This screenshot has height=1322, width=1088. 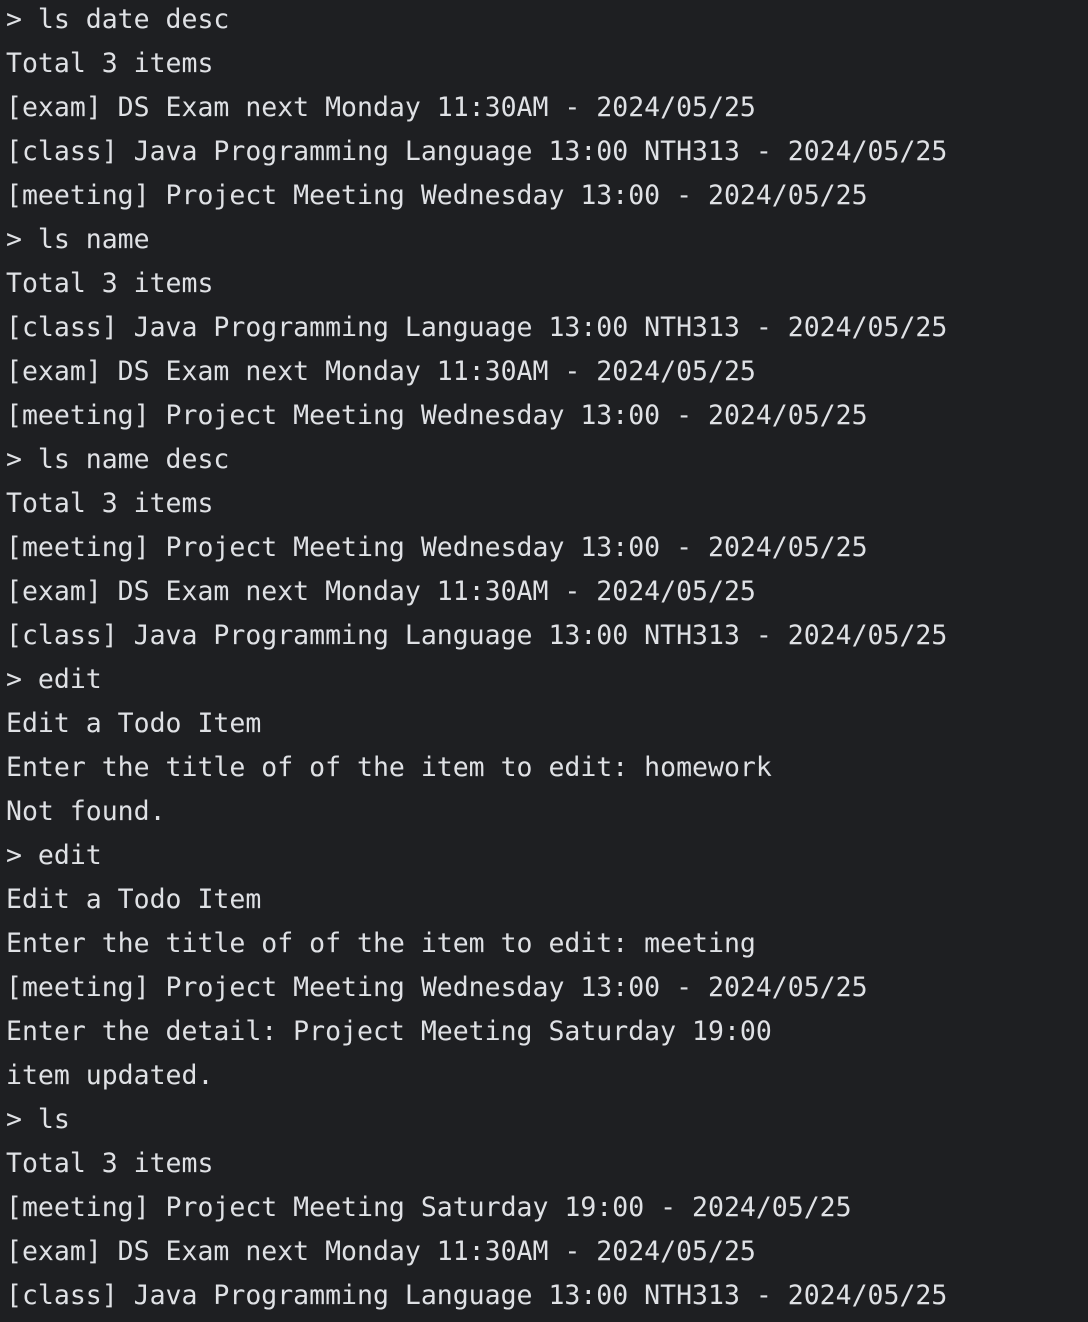 I want to click on terminal-line-command: > ls date desc, so click(x=118, y=19).